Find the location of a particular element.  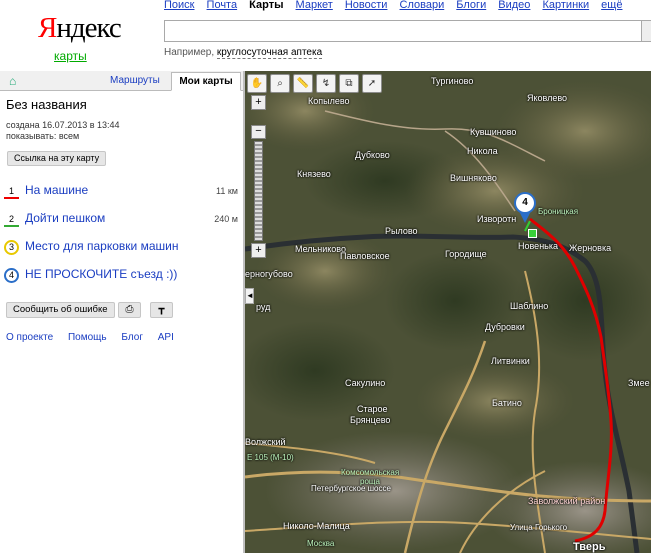

tab-my-maps: Мои карты is located at coordinates (206, 81).